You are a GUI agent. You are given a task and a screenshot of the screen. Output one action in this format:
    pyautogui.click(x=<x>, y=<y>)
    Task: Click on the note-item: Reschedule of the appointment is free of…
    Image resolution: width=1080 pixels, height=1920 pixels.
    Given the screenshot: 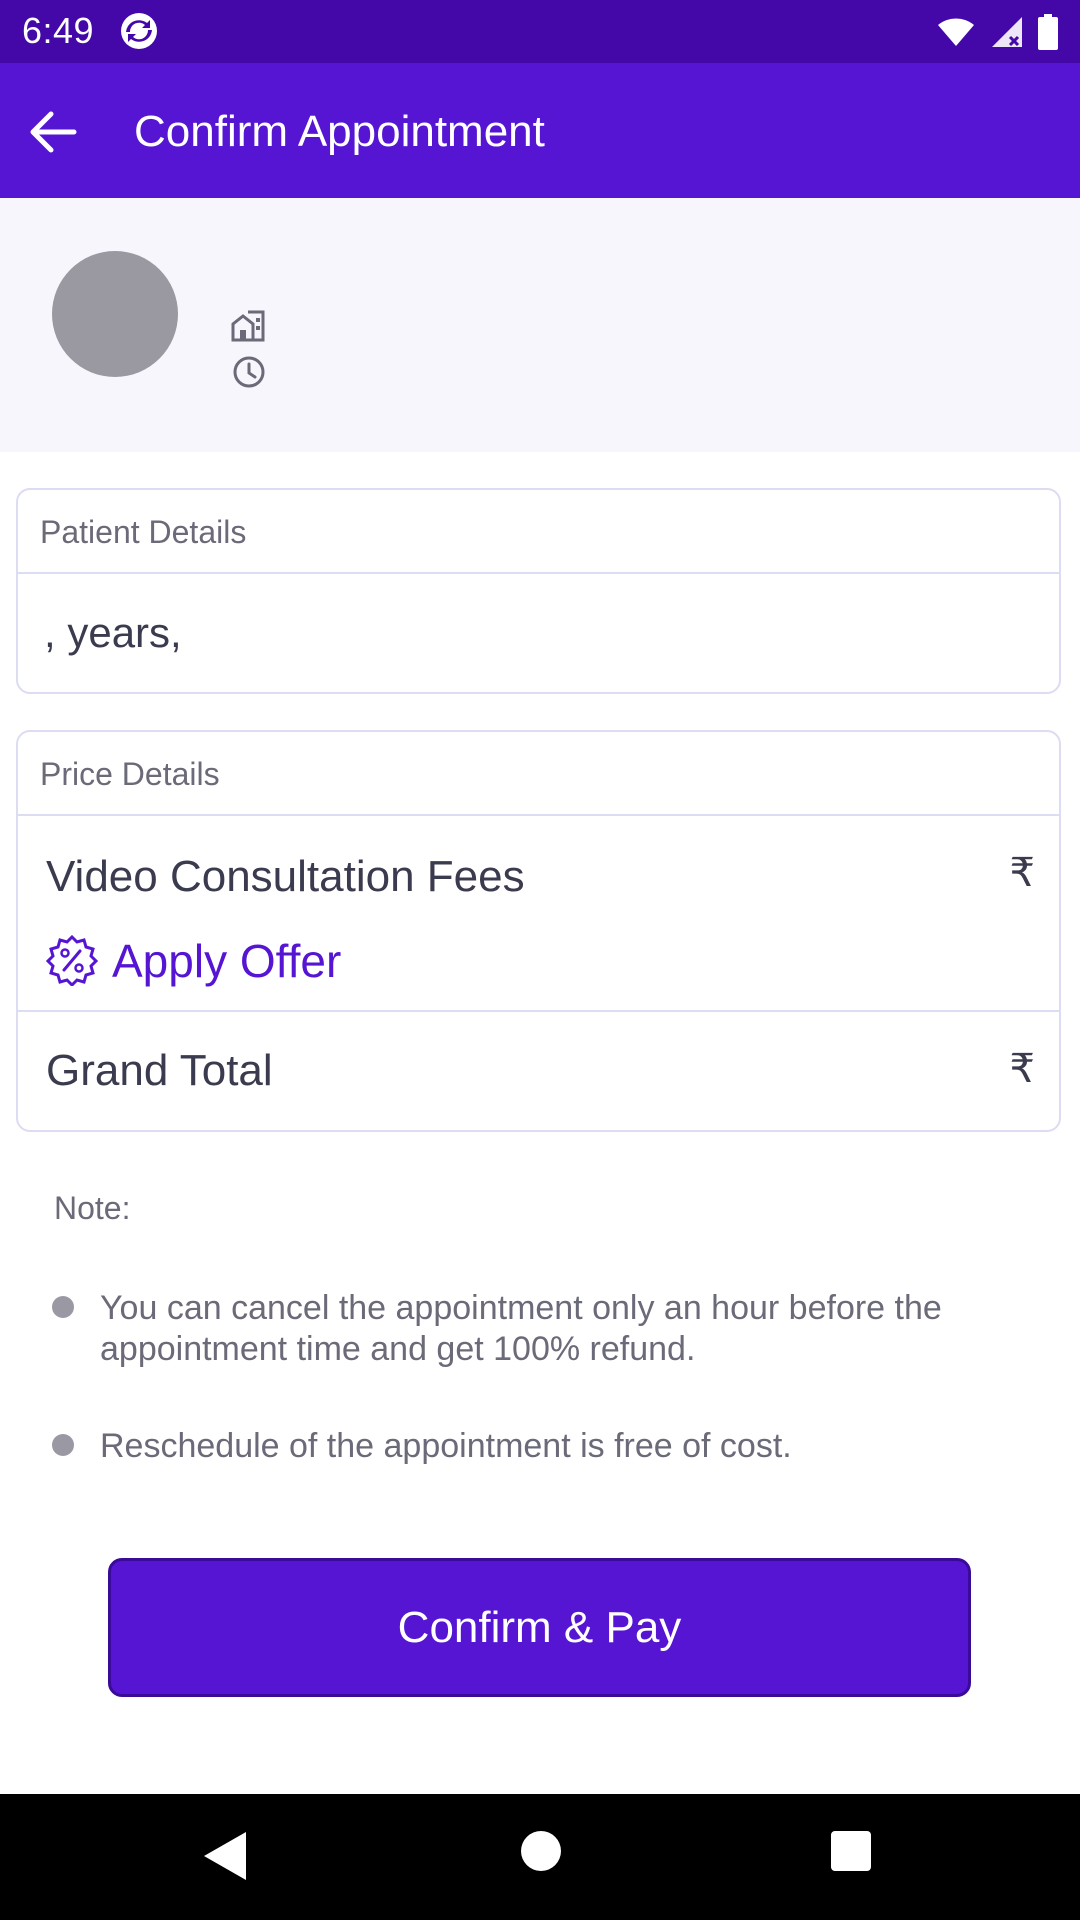 What is the action you would take?
    pyautogui.click(x=446, y=1446)
    